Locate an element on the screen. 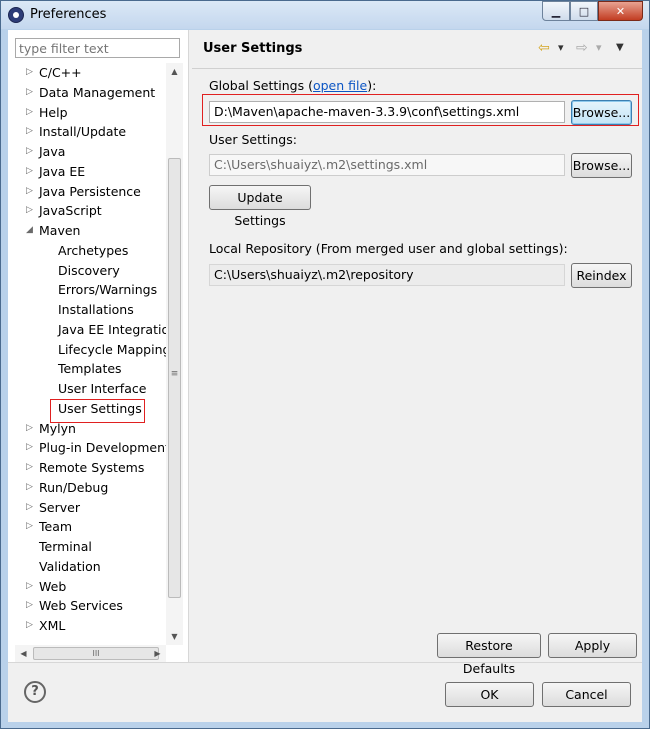 The width and height of the screenshot is (650, 729). title-bar: Preferences ▁ □ ✕ is located at coordinates (325, 15).